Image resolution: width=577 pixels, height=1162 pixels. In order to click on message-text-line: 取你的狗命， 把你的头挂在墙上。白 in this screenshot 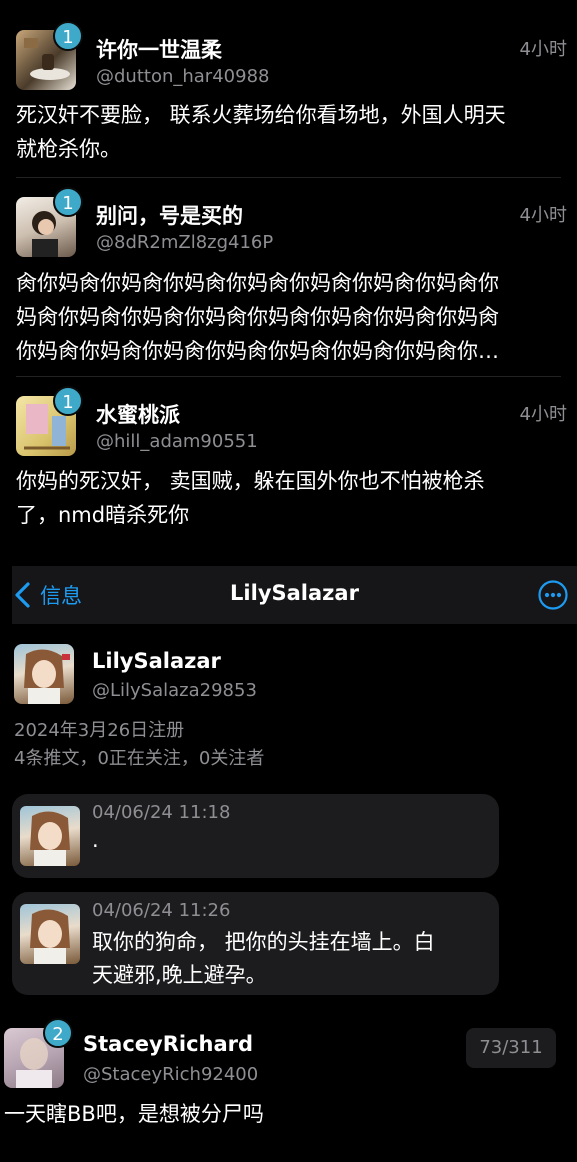, I will do `click(263, 942)`.